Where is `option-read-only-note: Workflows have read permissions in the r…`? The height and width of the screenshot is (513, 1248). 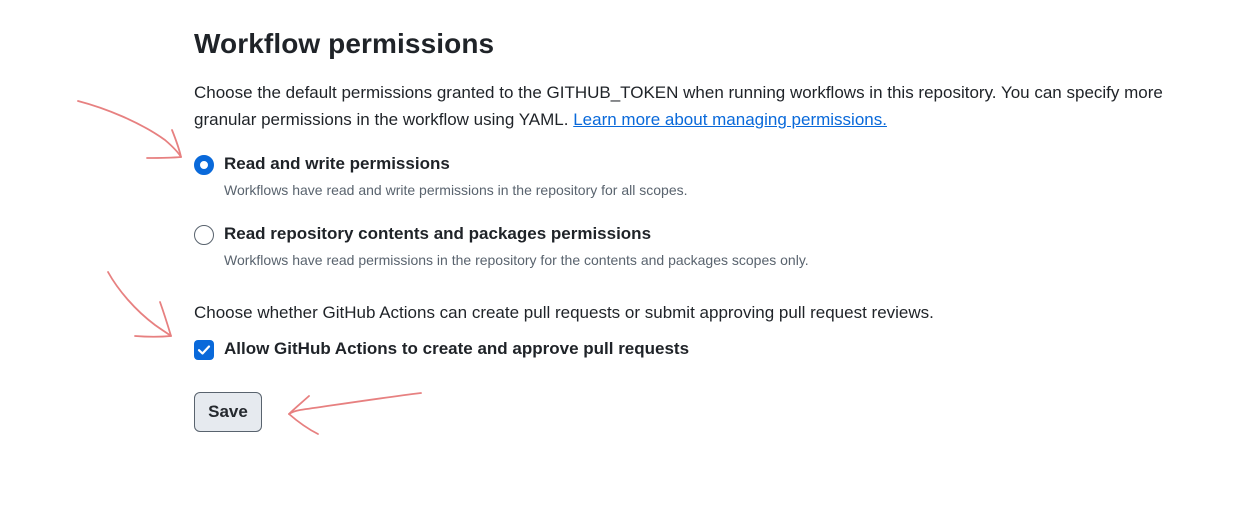 option-read-only-note: Workflows have read permissions in the r… is located at coordinates (516, 260).